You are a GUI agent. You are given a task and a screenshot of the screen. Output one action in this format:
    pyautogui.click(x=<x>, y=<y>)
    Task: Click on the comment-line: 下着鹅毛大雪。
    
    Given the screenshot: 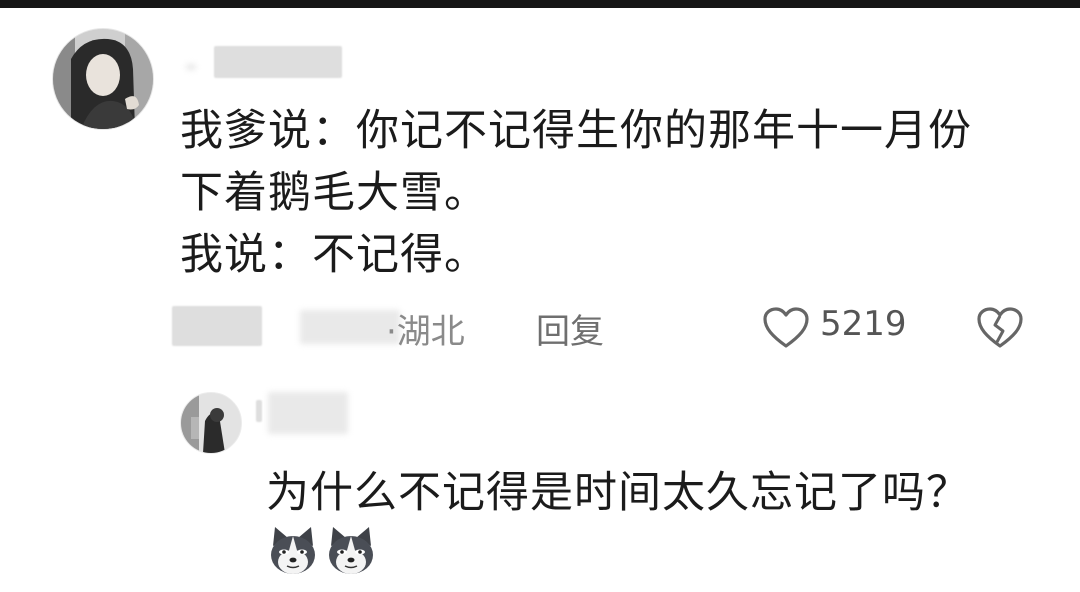 What is the action you would take?
    pyautogui.click(x=334, y=193)
    